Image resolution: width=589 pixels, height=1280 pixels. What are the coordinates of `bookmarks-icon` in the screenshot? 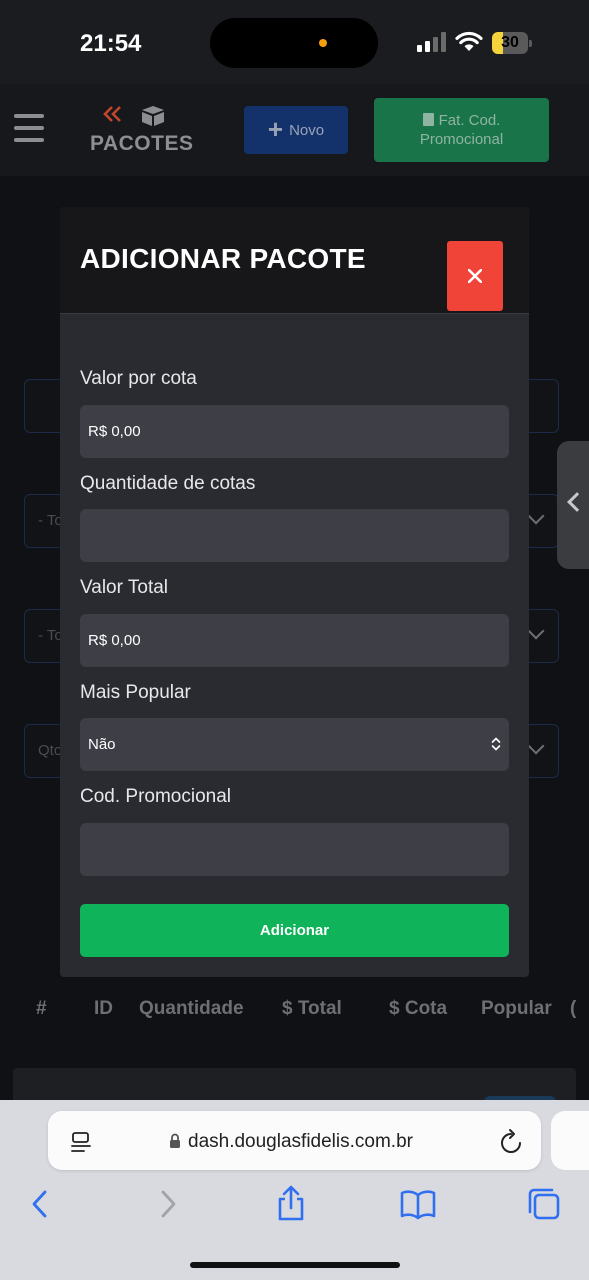 It's located at (418, 1204).